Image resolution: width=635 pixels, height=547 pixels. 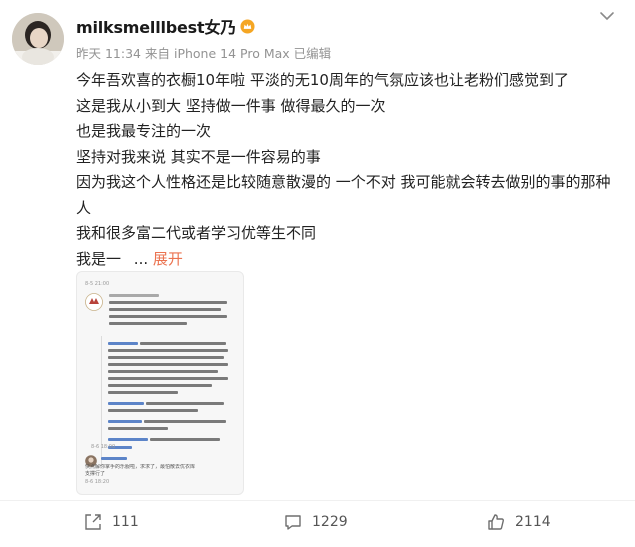 I want to click on like-count: 2114, so click(x=533, y=522).